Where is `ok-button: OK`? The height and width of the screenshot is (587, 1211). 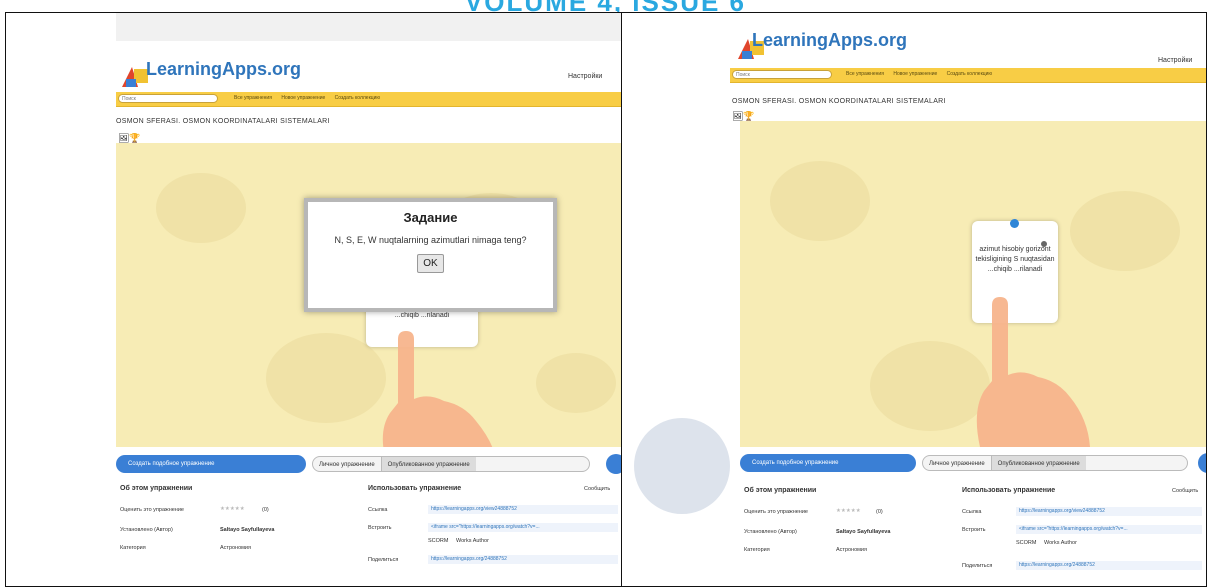
ok-button: OK is located at coordinates (430, 263).